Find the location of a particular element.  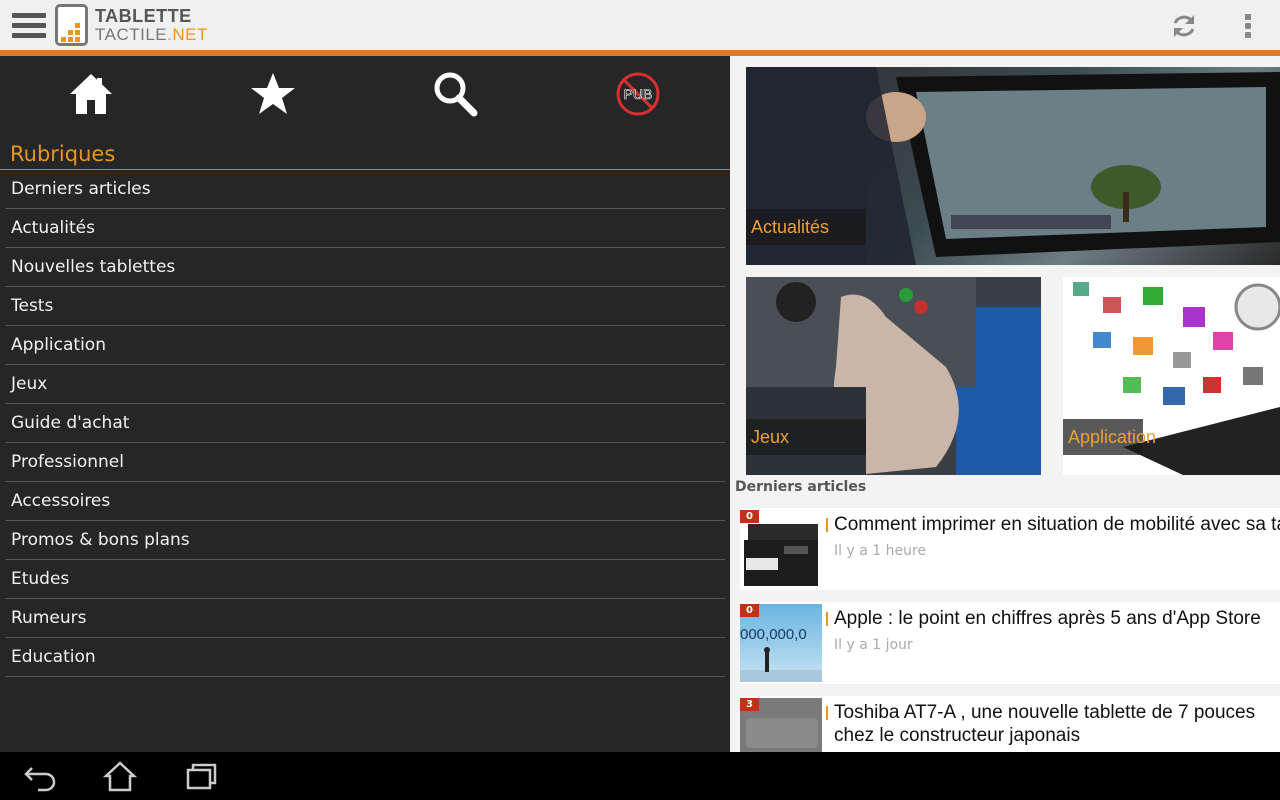

menu-item-derniers-articles: Derniers articles is located at coordinates (365, 189).